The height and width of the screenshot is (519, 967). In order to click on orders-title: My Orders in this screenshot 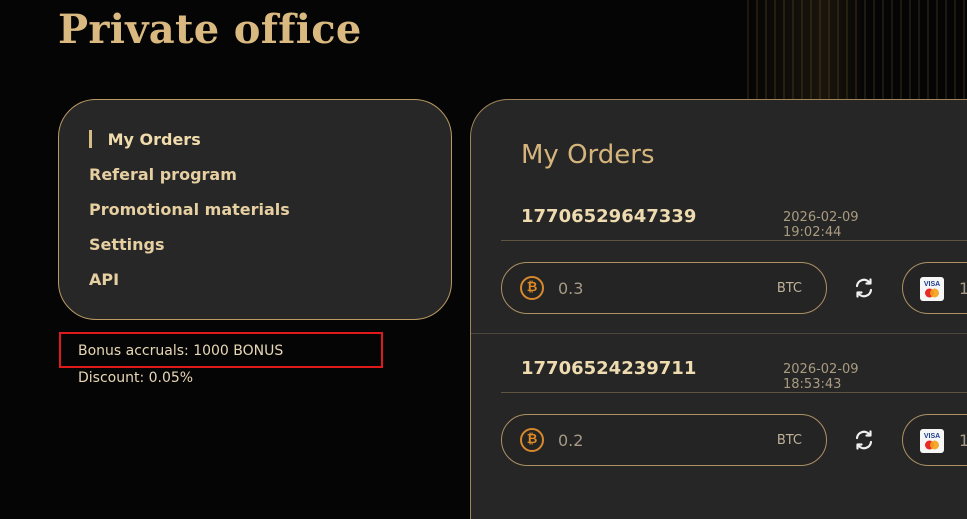, I will do `click(588, 155)`.